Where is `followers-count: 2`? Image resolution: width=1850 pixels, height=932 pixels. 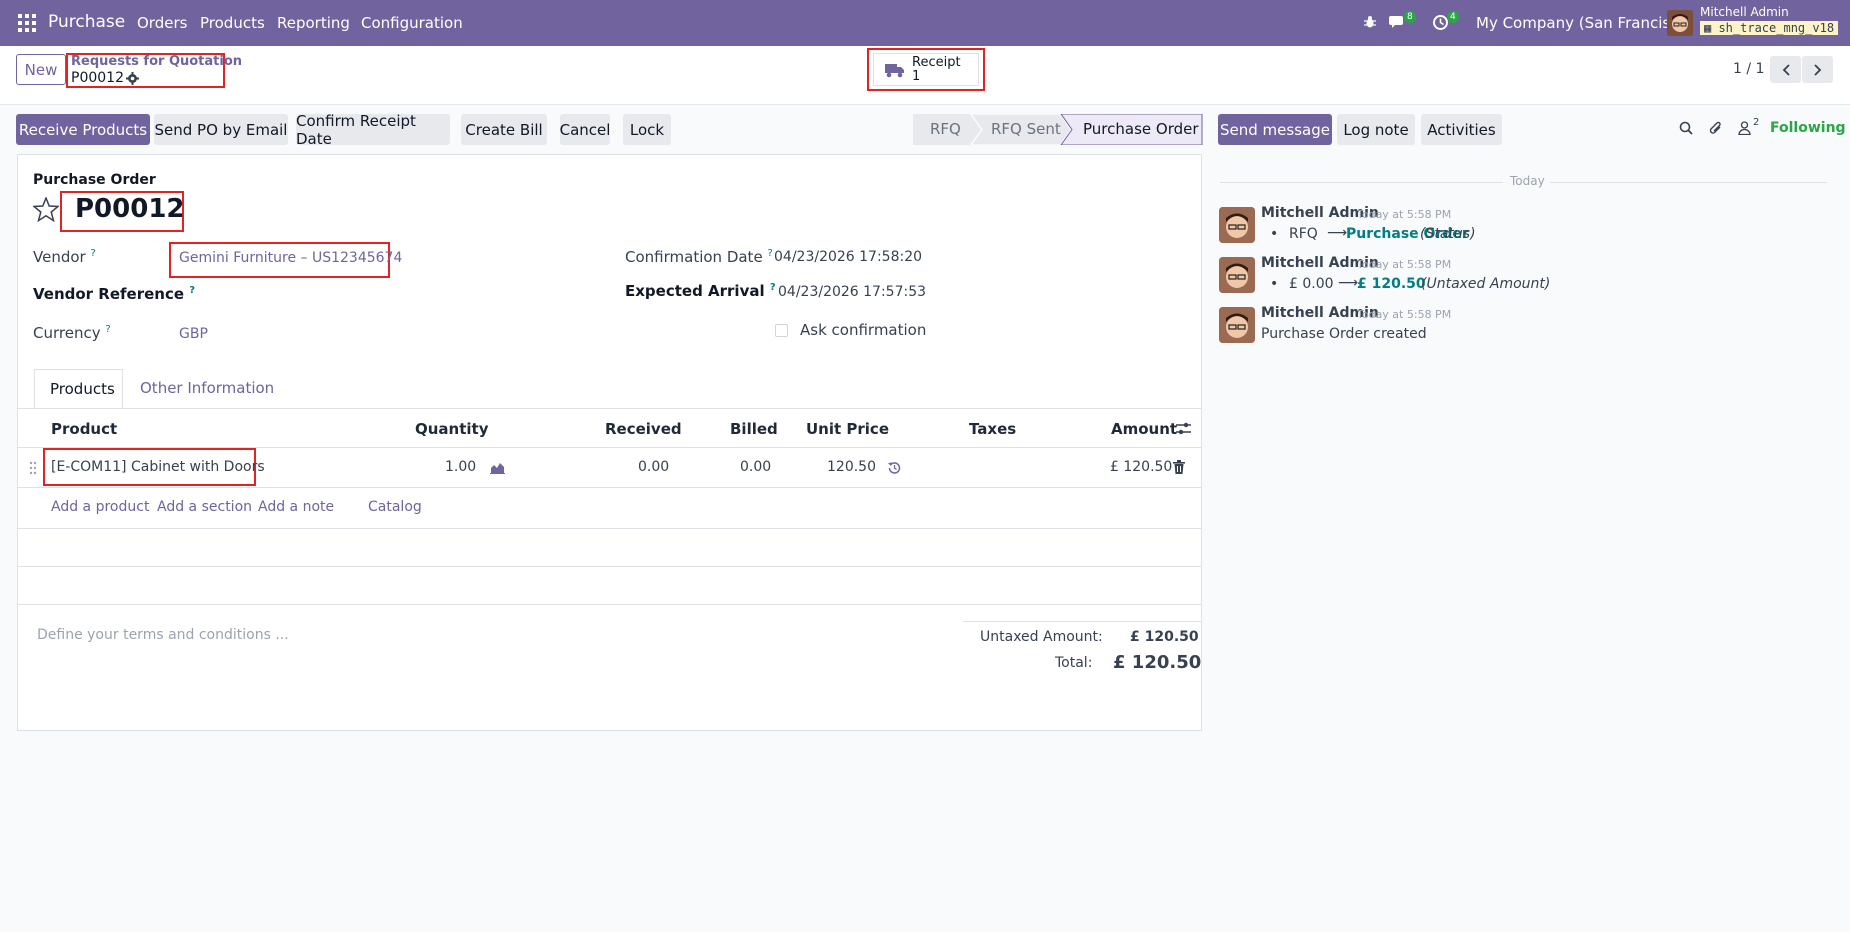
followers-count: 2 is located at coordinates (1756, 122).